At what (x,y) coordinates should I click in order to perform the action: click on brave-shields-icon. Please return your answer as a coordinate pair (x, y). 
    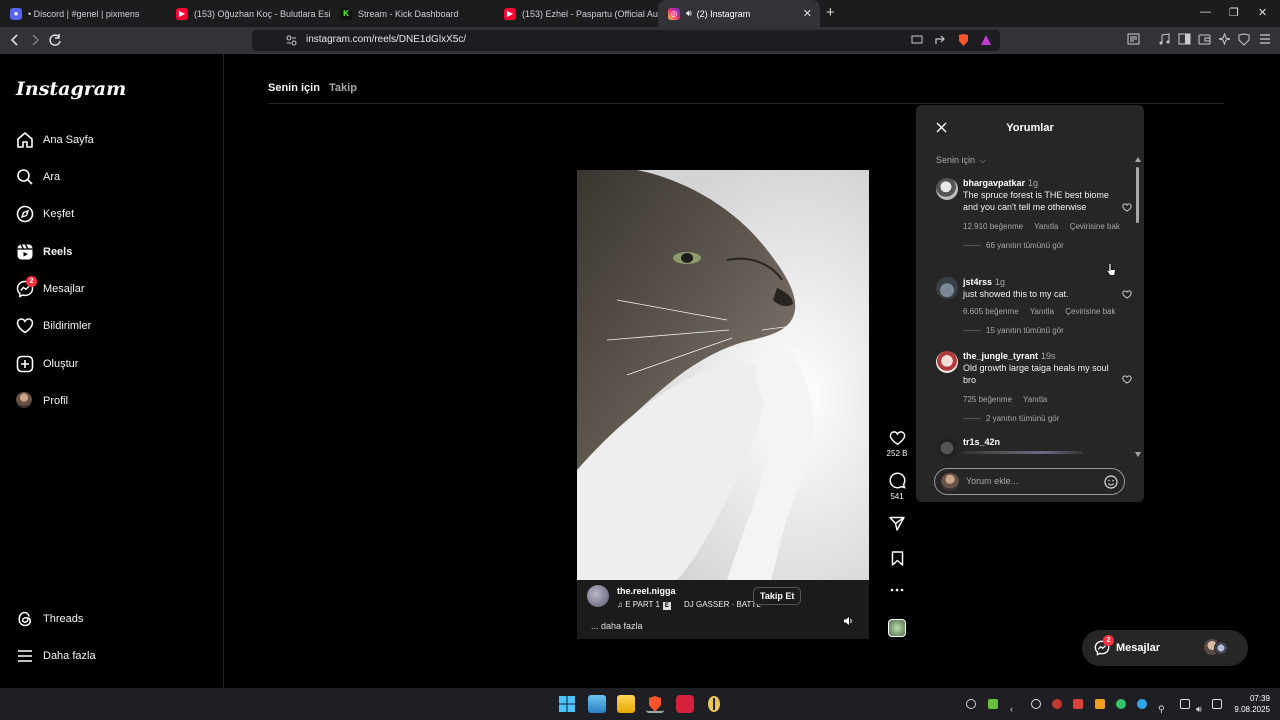
    Looking at the image, I should click on (963, 40).